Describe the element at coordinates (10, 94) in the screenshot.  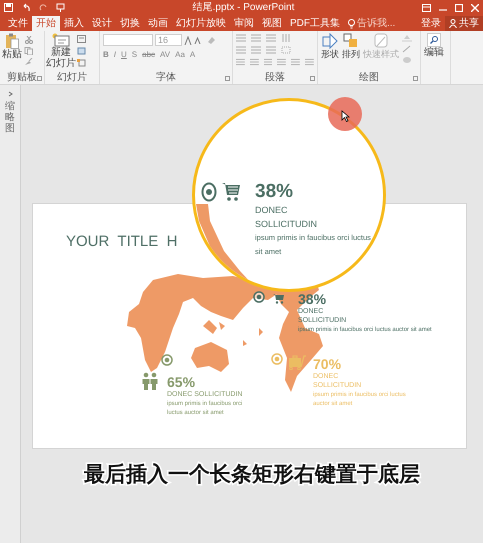
I see `expand-chevron-icon` at that location.